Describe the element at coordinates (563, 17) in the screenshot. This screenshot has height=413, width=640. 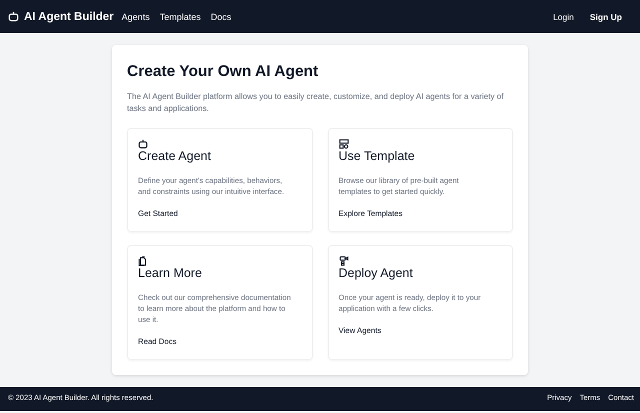
I see `login-link: Login` at that location.